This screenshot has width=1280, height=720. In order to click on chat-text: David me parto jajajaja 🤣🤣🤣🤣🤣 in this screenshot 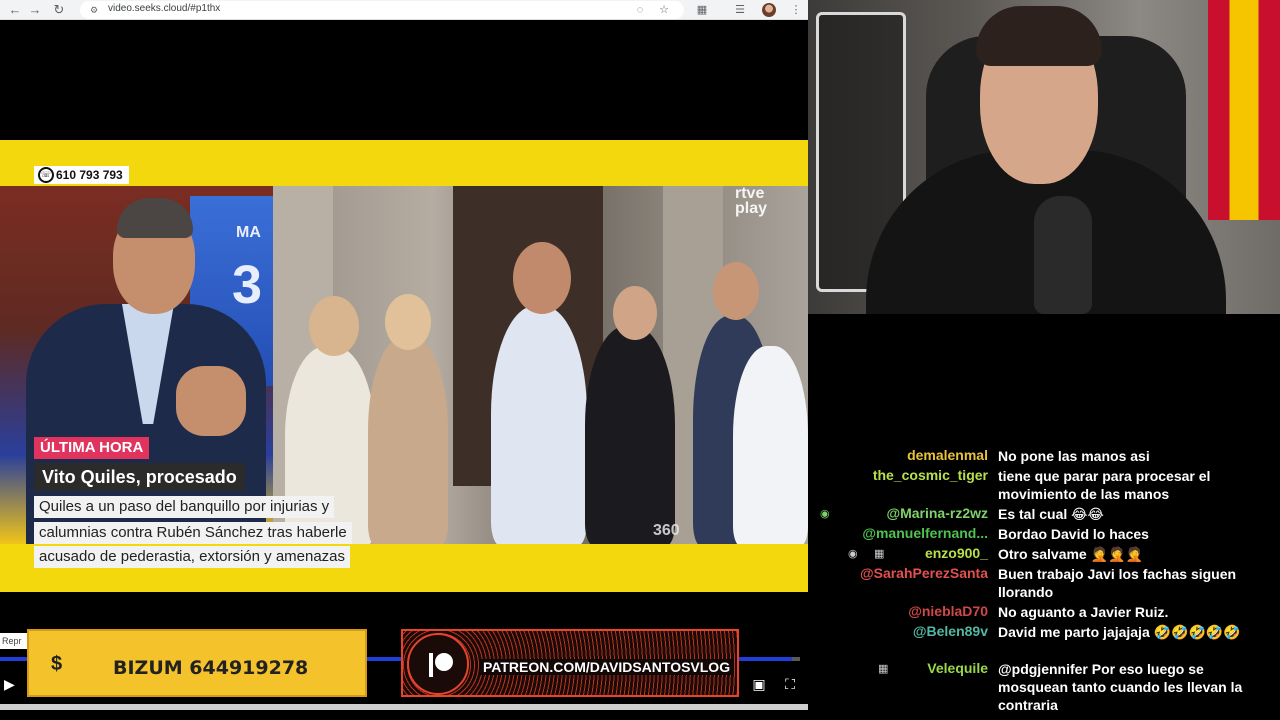, I will do `click(1119, 632)`.